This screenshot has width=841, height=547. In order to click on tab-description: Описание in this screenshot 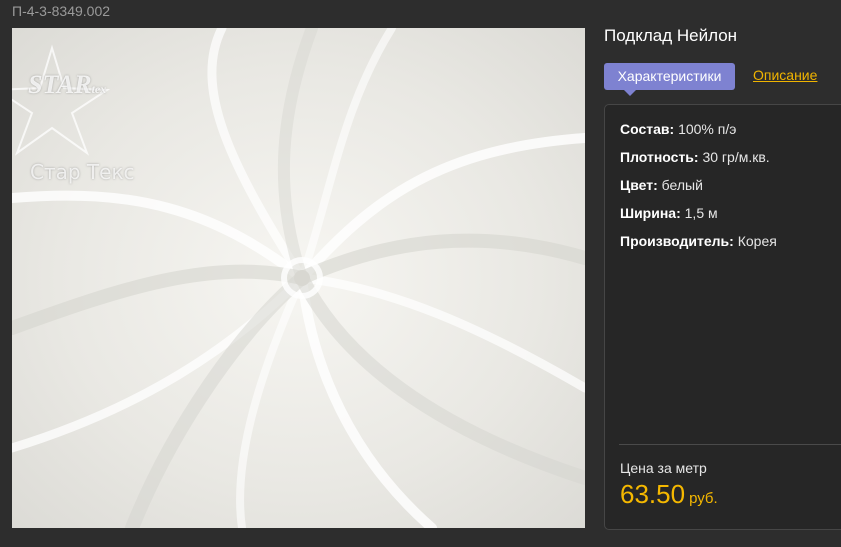, I will do `click(785, 75)`.